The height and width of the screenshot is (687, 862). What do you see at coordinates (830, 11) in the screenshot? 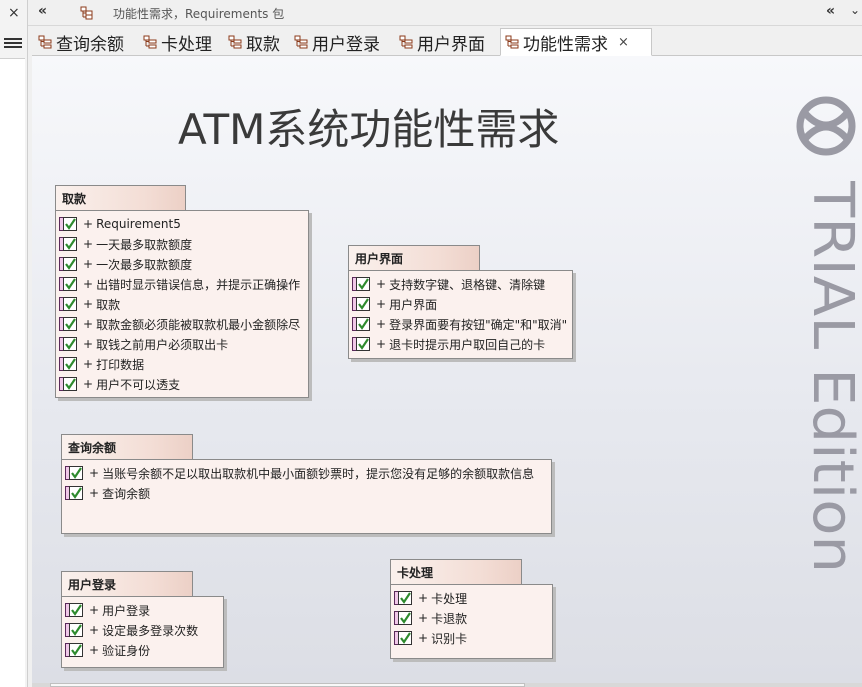
I see `collapse-right-icon: «` at bounding box center [830, 11].